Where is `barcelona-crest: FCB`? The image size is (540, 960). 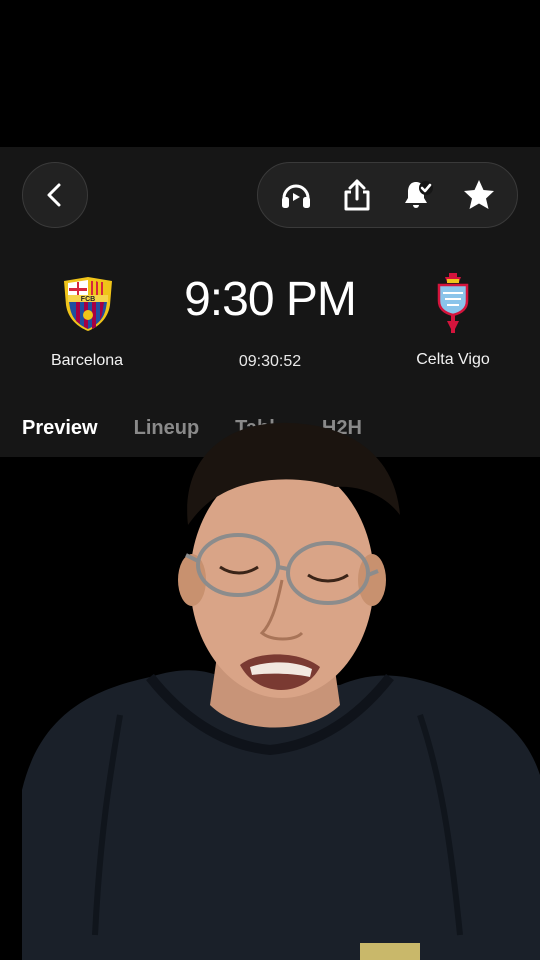
barcelona-crest: FCB is located at coordinates (88, 304).